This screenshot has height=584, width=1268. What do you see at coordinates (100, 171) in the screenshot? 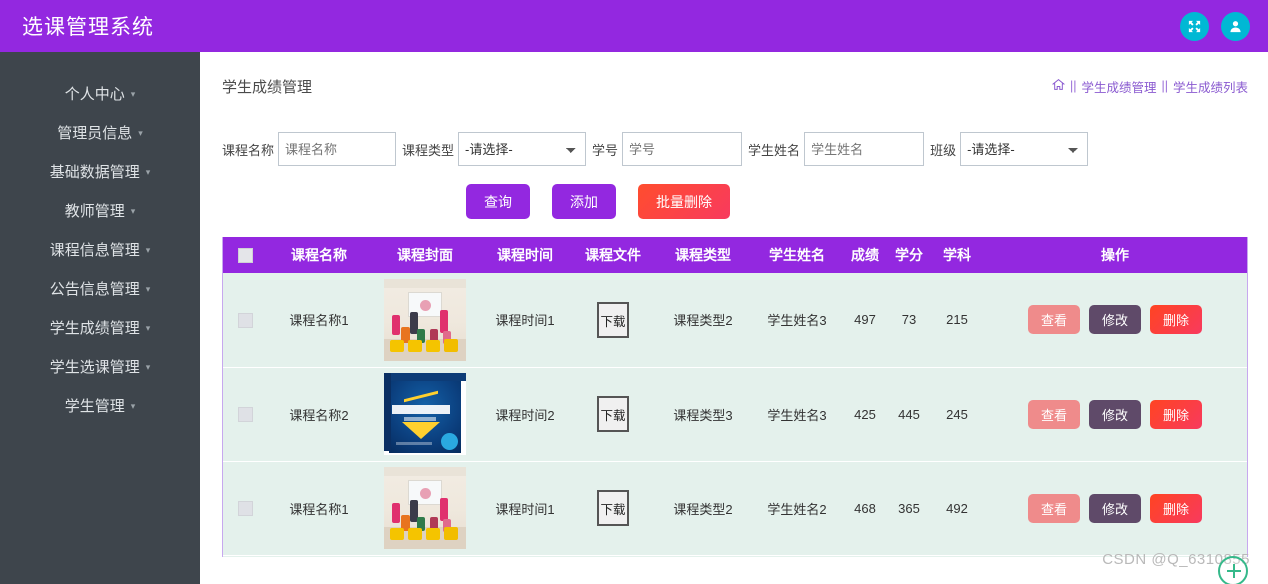
I see `sidebar-item-base-data: 基础数据管理 ▾` at bounding box center [100, 171].